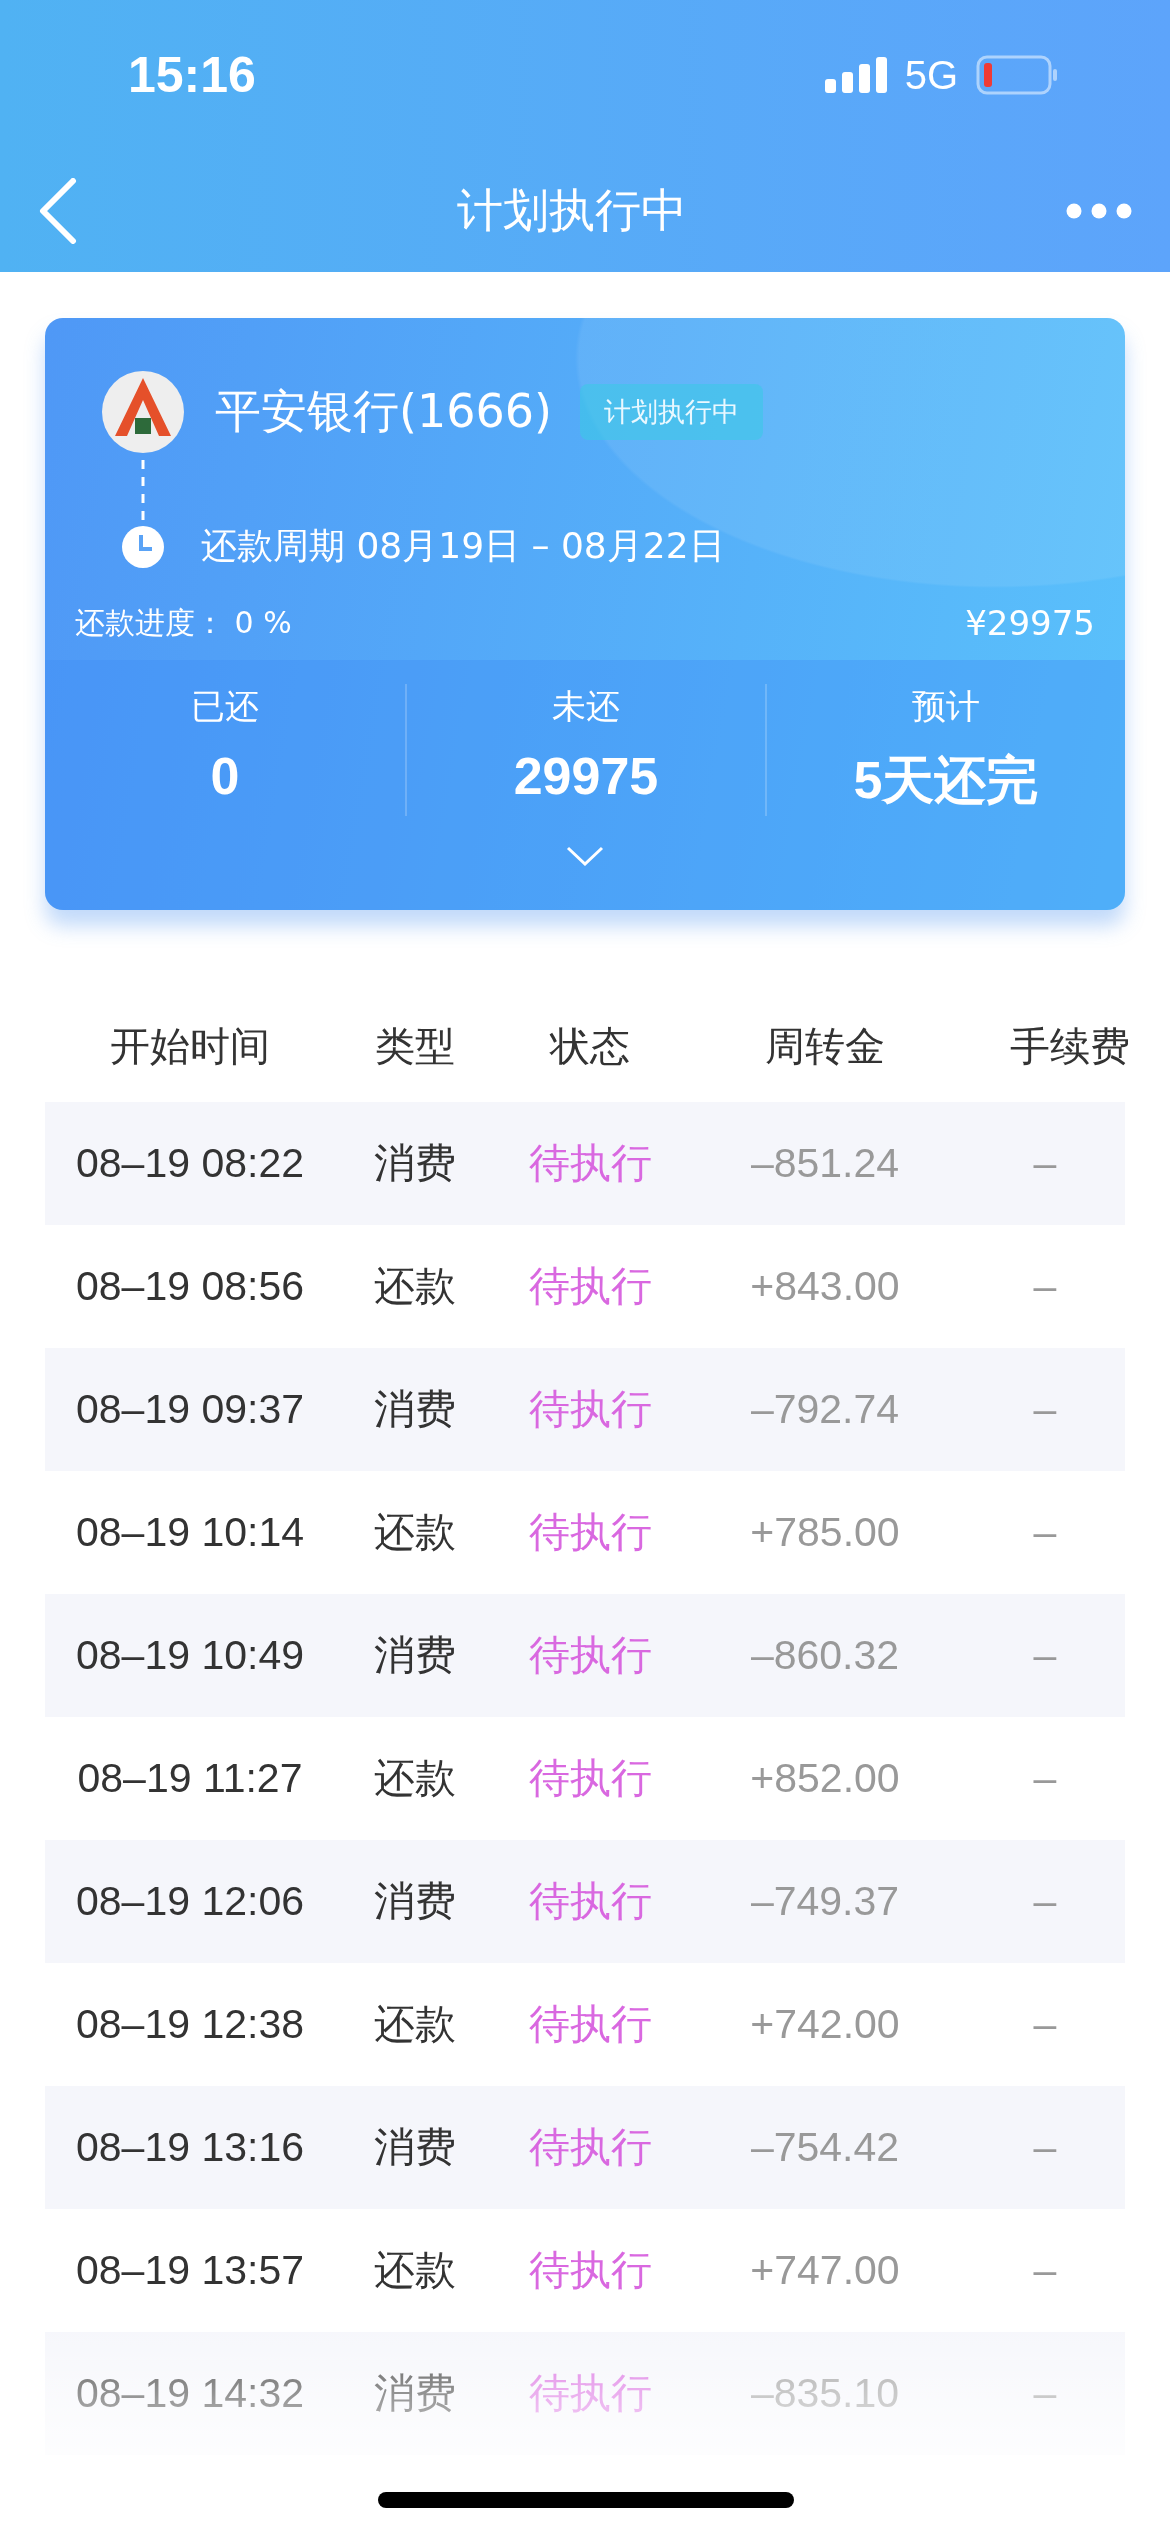  Describe the element at coordinates (825, 1046) in the screenshot. I see `column-header: 周转金` at that location.